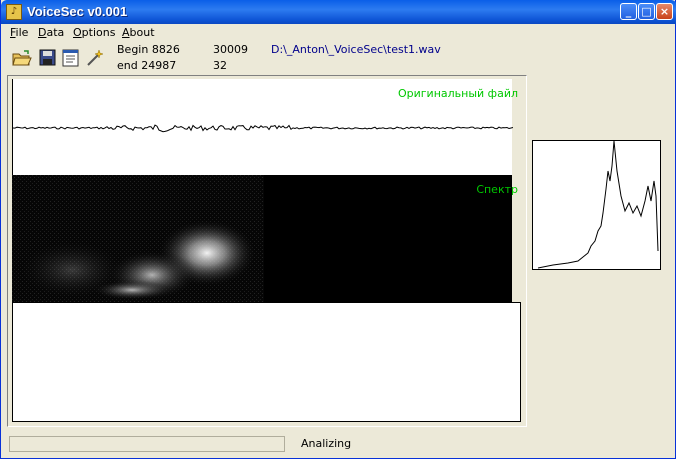 The image size is (676, 459). Describe the element at coordinates (628, 11) in the screenshot. I see `minimize-button: _` at that location.